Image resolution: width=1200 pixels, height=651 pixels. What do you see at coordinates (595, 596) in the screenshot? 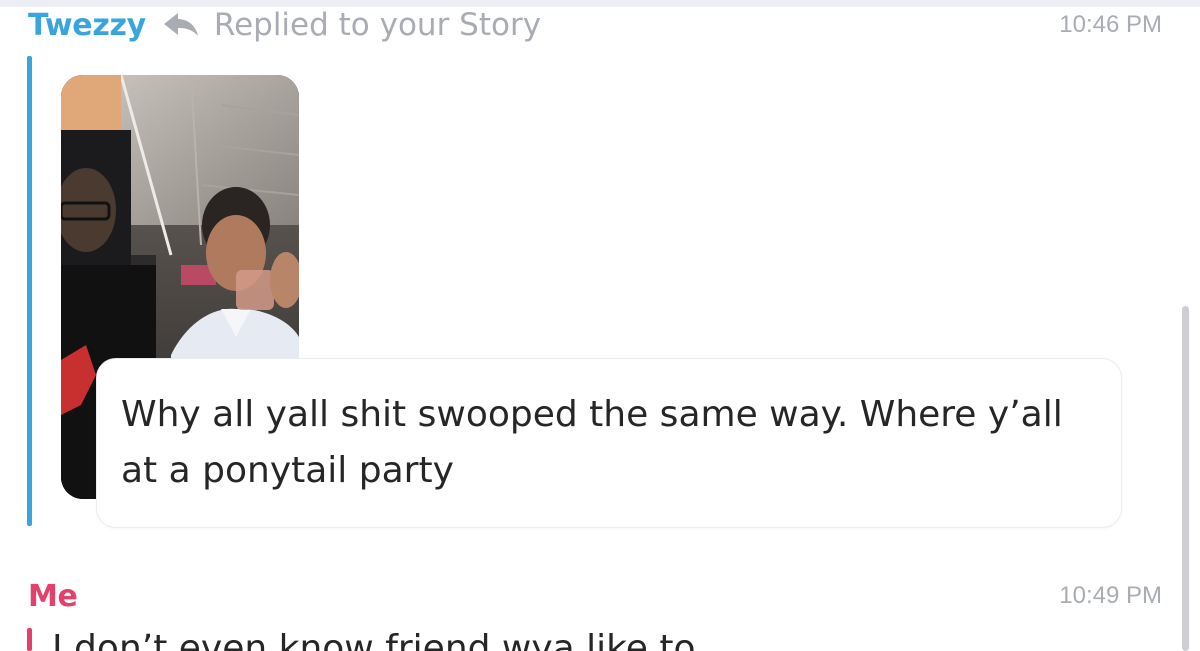
I see `message-header: Me 10:49 PM` at bounding box center [595, 596].